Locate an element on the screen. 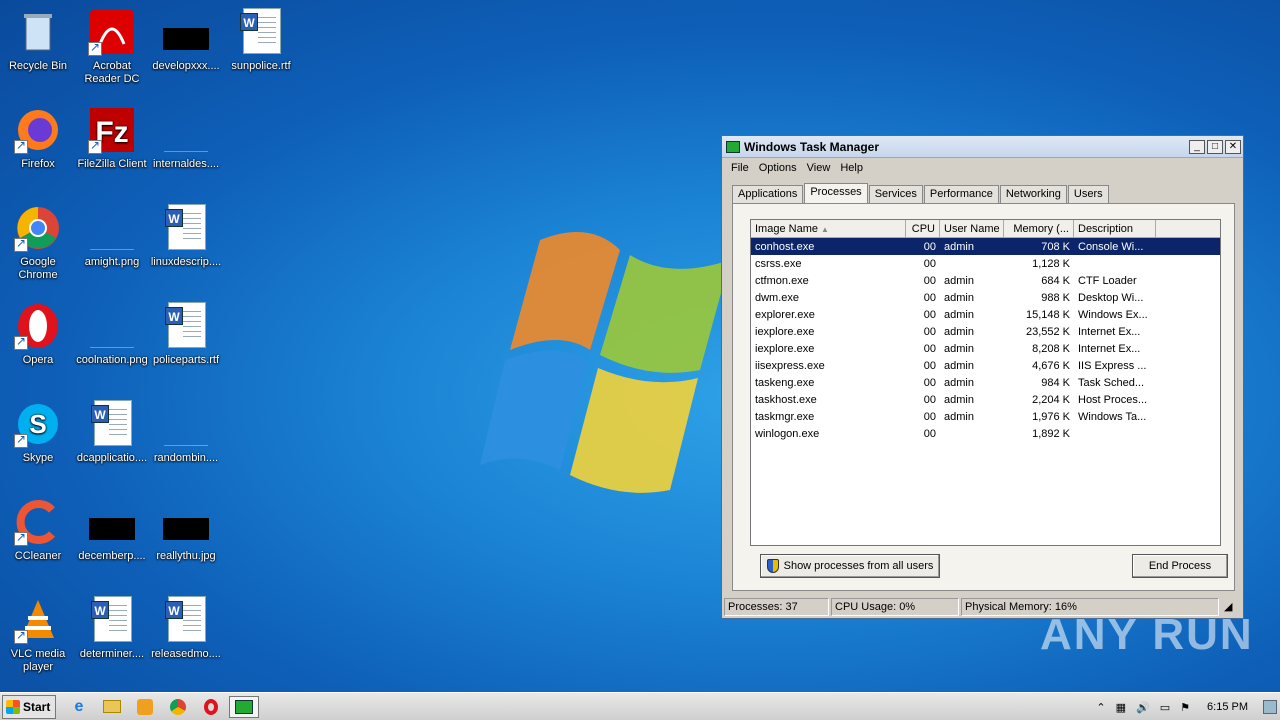 The height and width of the screenshot is (720, 1280). table-row: winlogon.exe 00 1,892 K is located at coordinates (985, 433).